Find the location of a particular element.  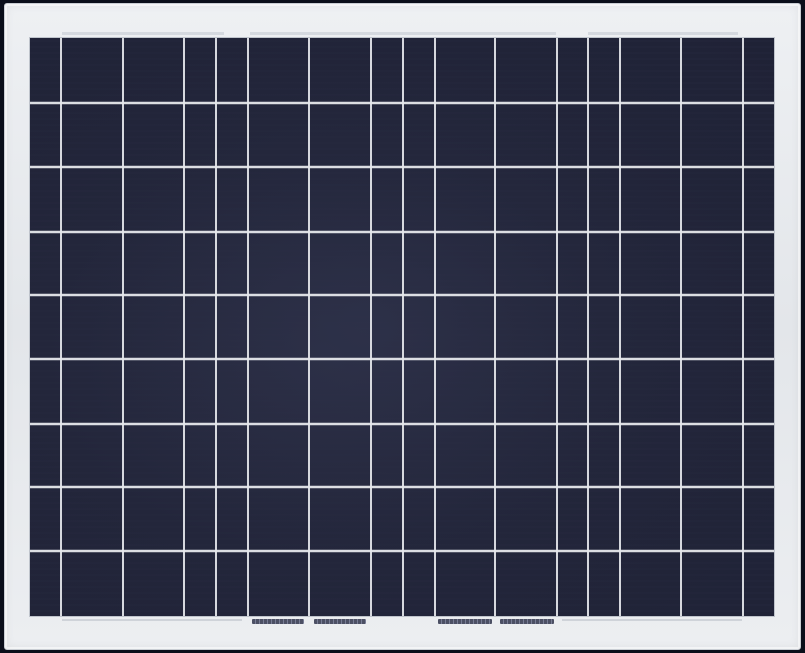

top-busbar-right is located at coordinates (663, 33).